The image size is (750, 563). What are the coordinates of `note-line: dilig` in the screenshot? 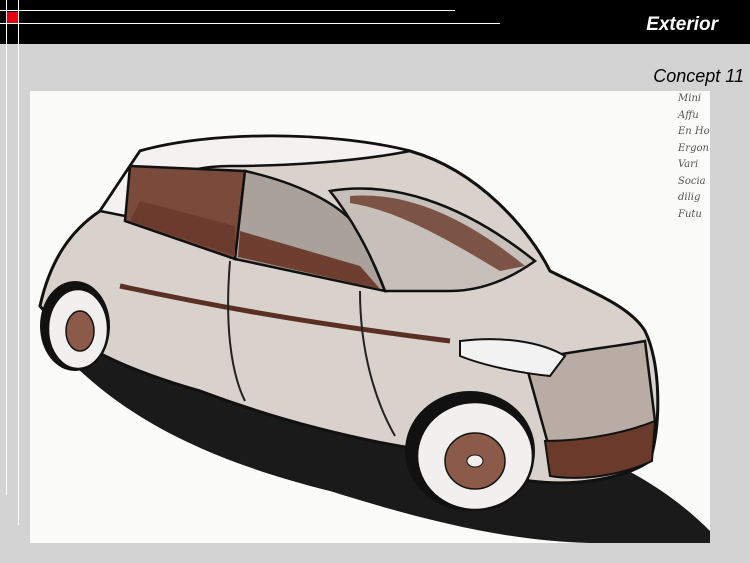 It's located at (689, 197).